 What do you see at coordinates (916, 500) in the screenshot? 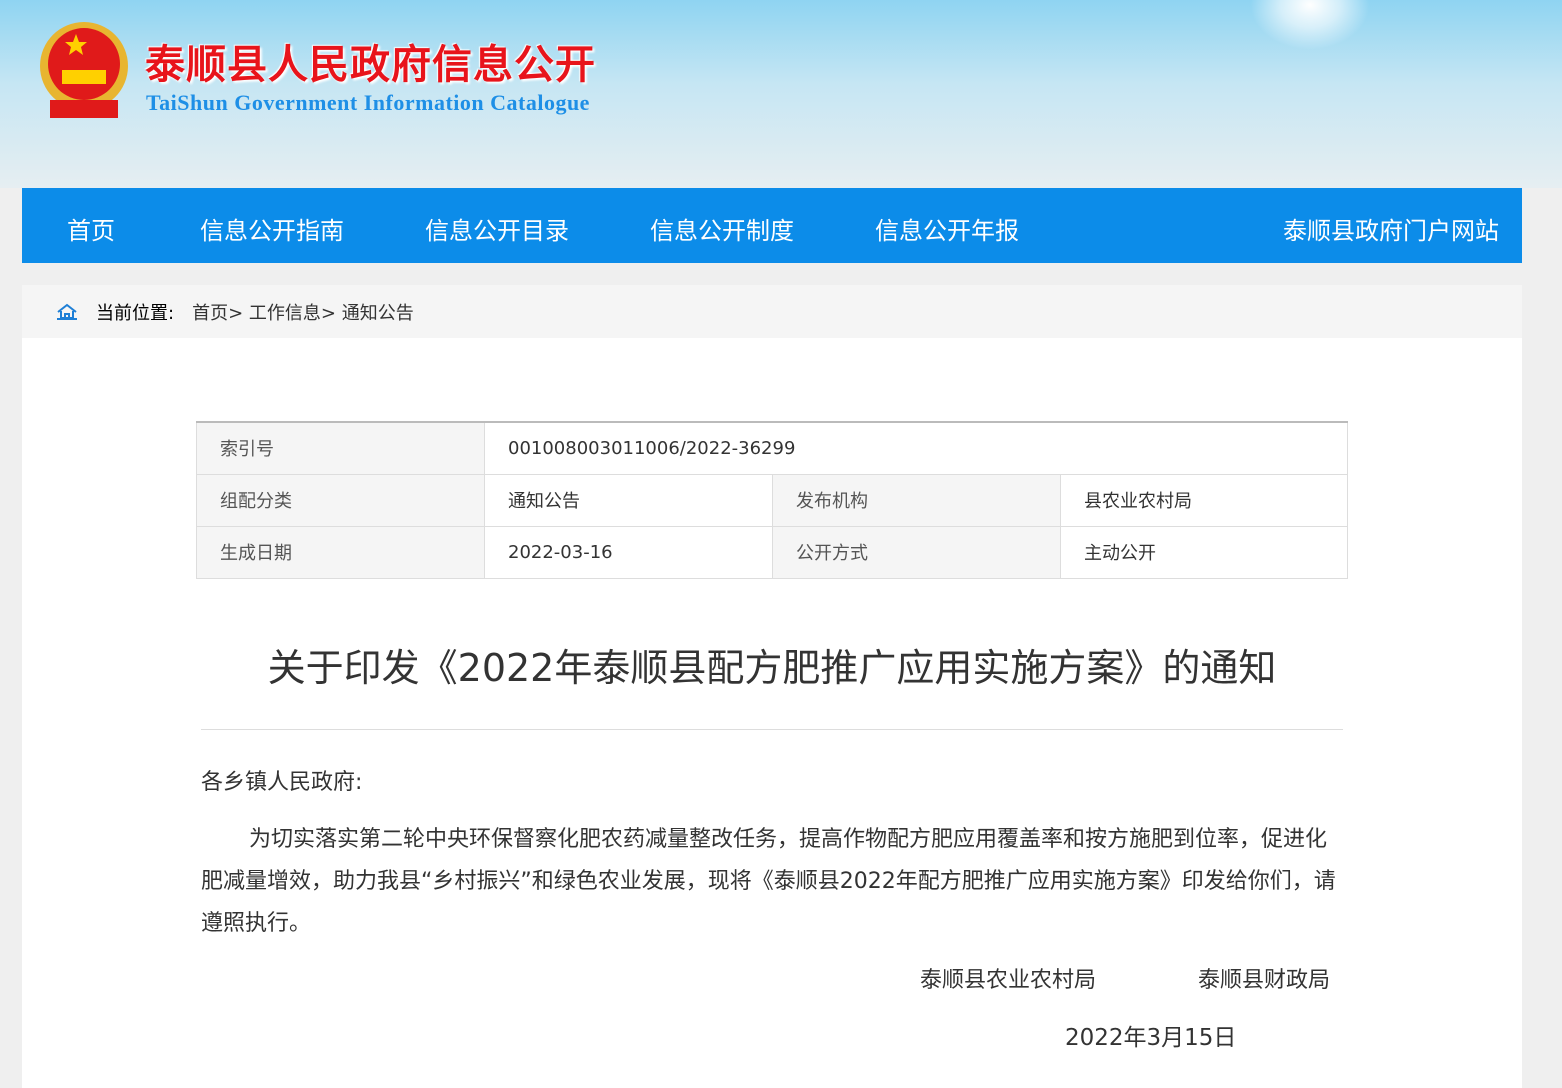
I see `publisher-label: 发布机构` at bounding box center [916, 500].